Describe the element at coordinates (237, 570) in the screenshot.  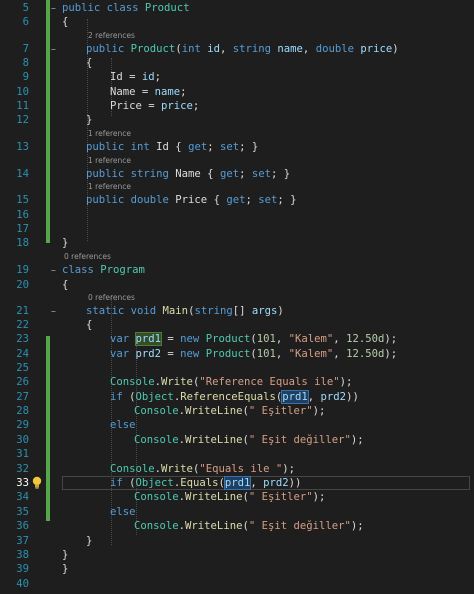
I see `code-line: 39}` at that location.